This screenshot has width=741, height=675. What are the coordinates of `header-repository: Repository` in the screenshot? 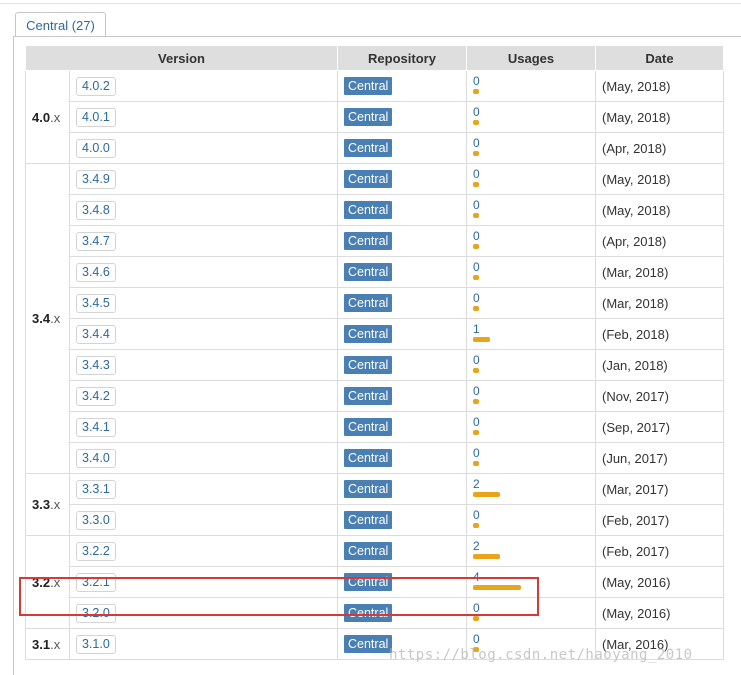 It's located at (402, 58).